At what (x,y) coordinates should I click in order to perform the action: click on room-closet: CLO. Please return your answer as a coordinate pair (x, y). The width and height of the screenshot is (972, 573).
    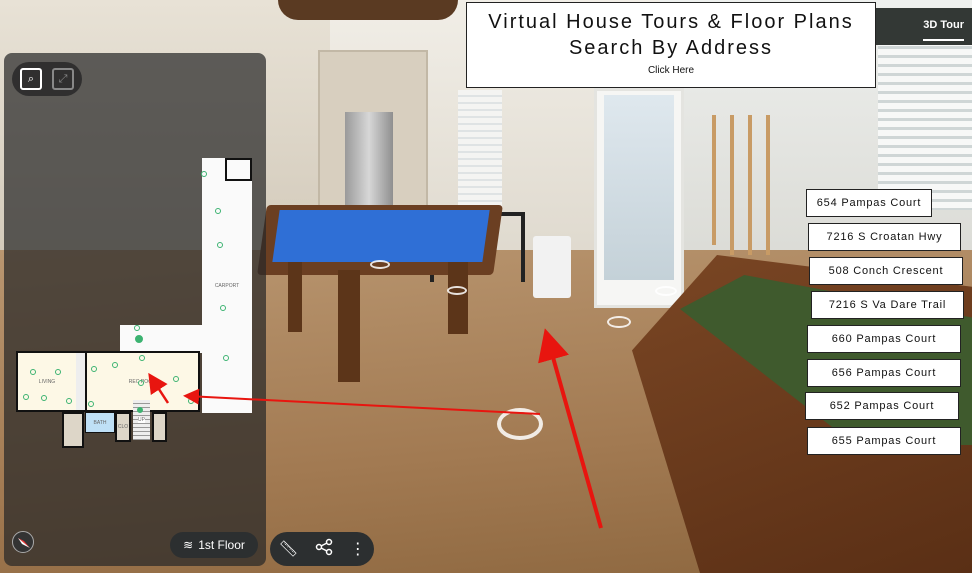
    Looking at the image, I should click on (123, 427).